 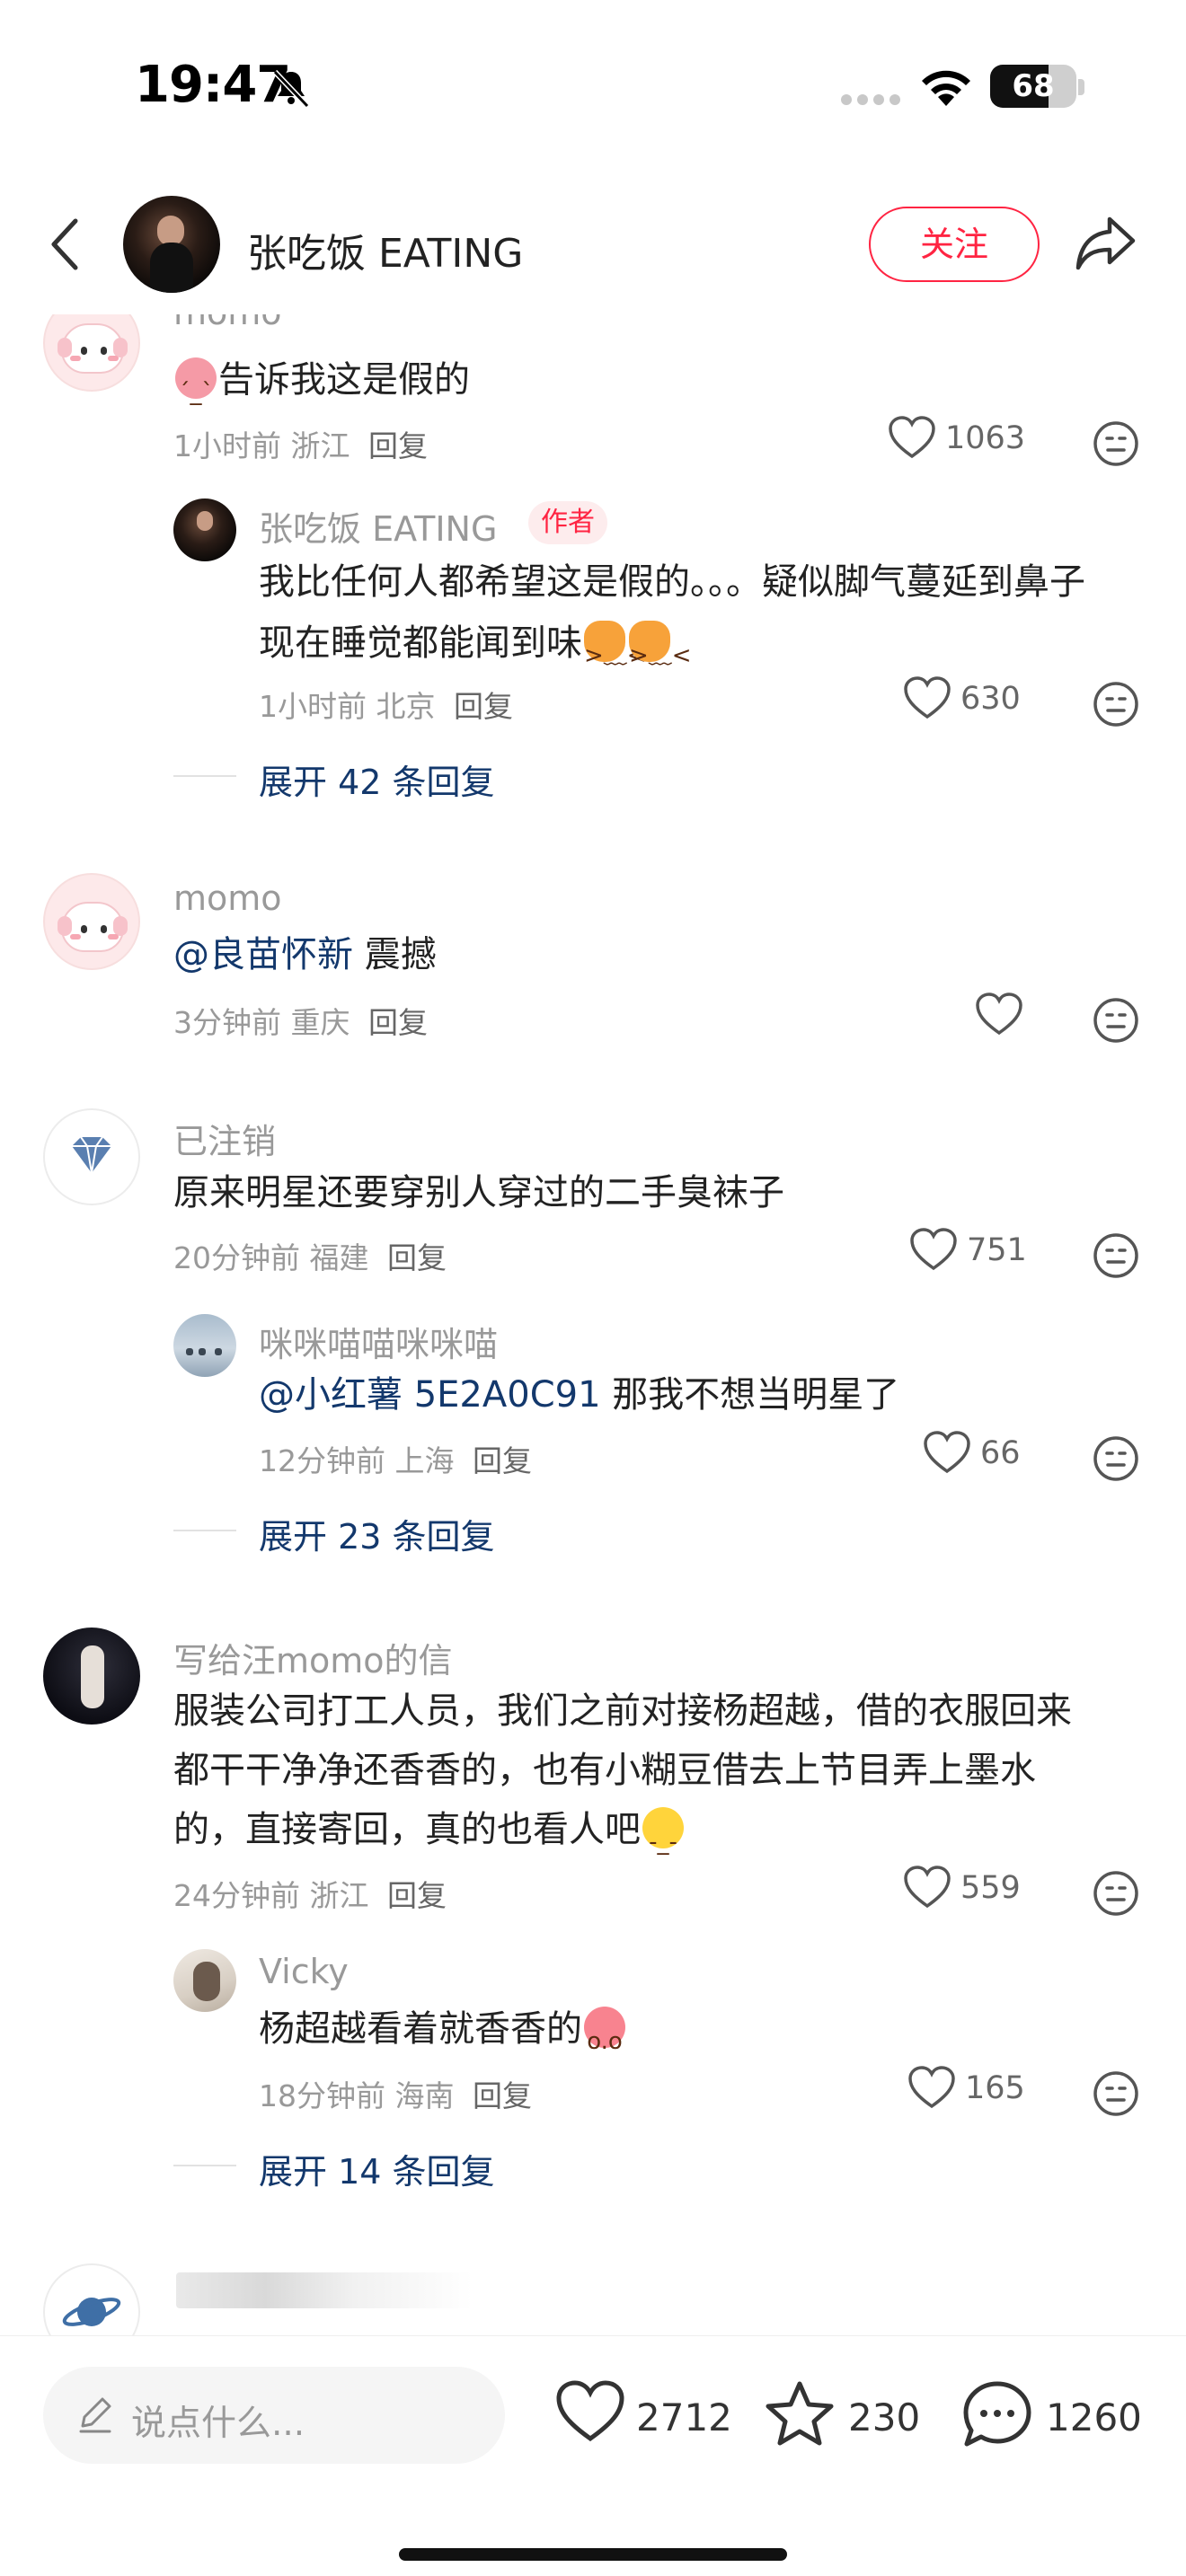 I want to click on like-count: 559, so click(x=990, y=1888).